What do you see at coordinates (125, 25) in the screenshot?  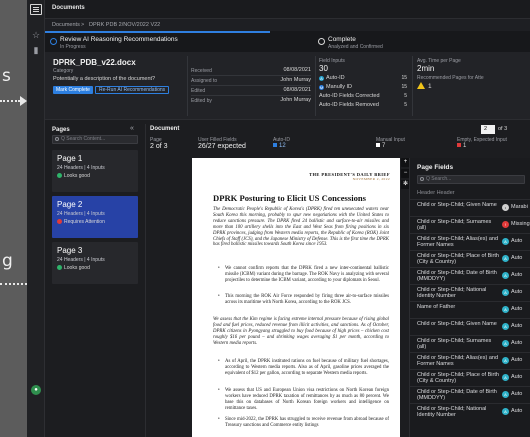 I see `breadcrumb-current: DPRK PDB 2/NOV/2022 V22` at bounding box center [125, 25].